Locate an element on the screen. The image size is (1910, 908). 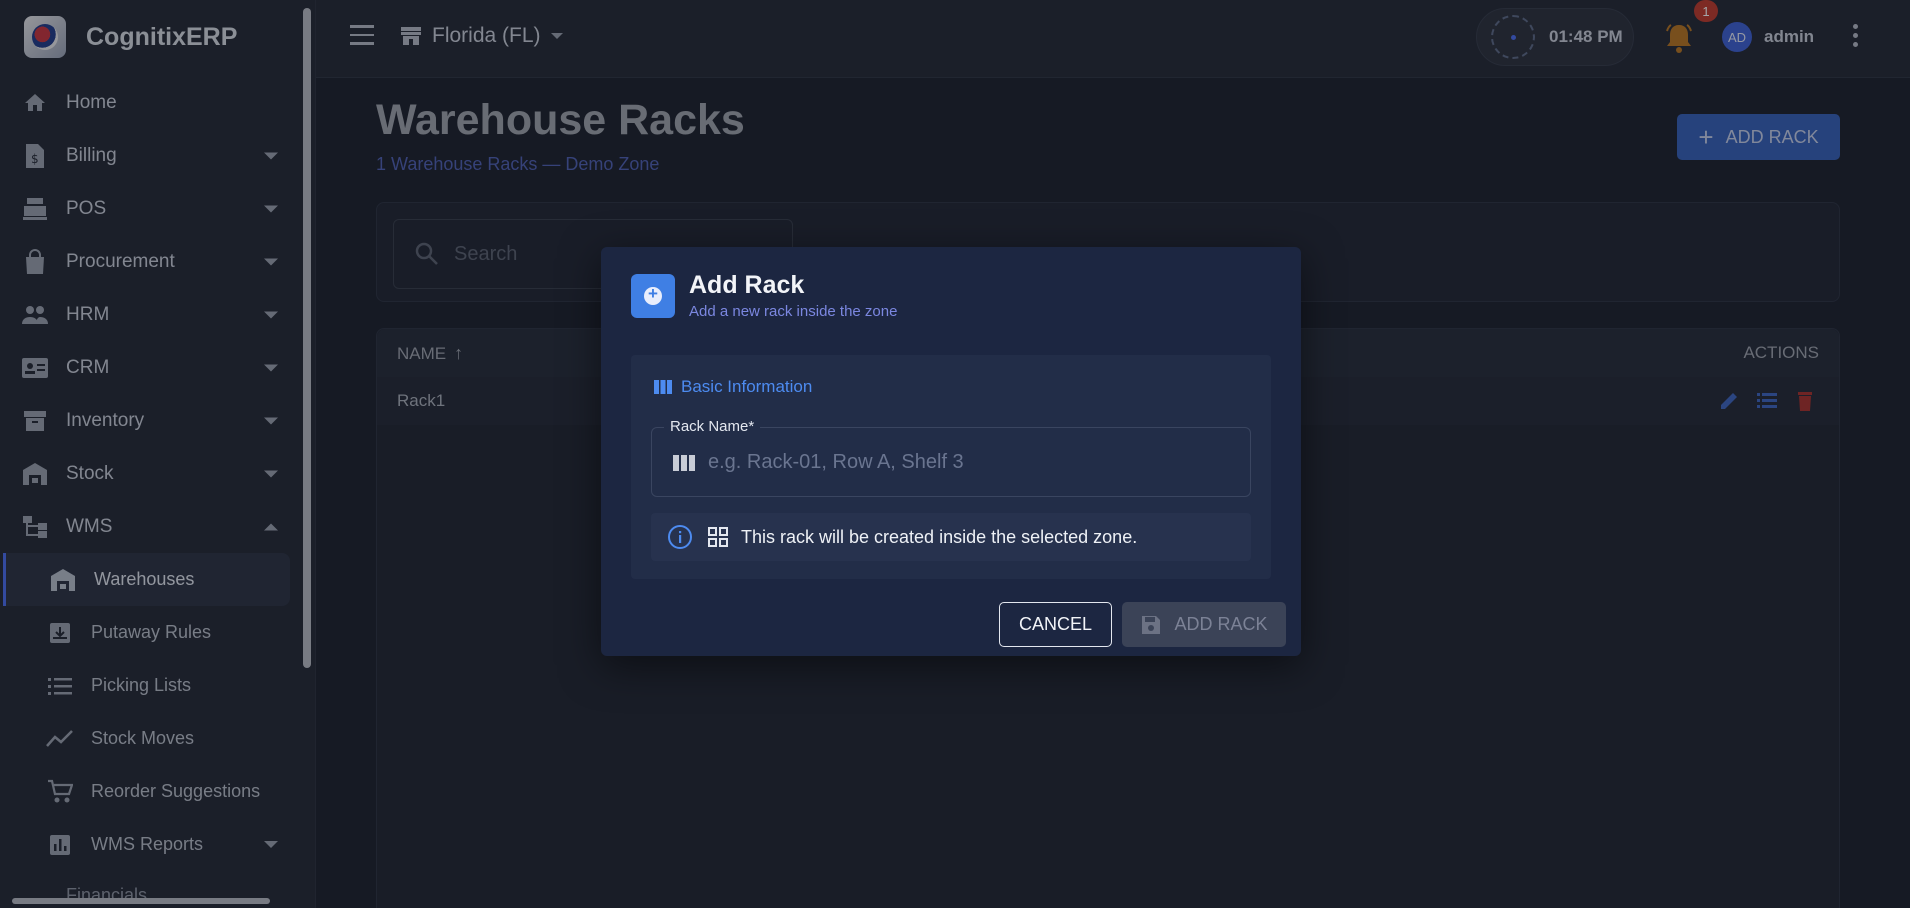
rack-name-label: Rack Name* is located at coordinates (712, 426).